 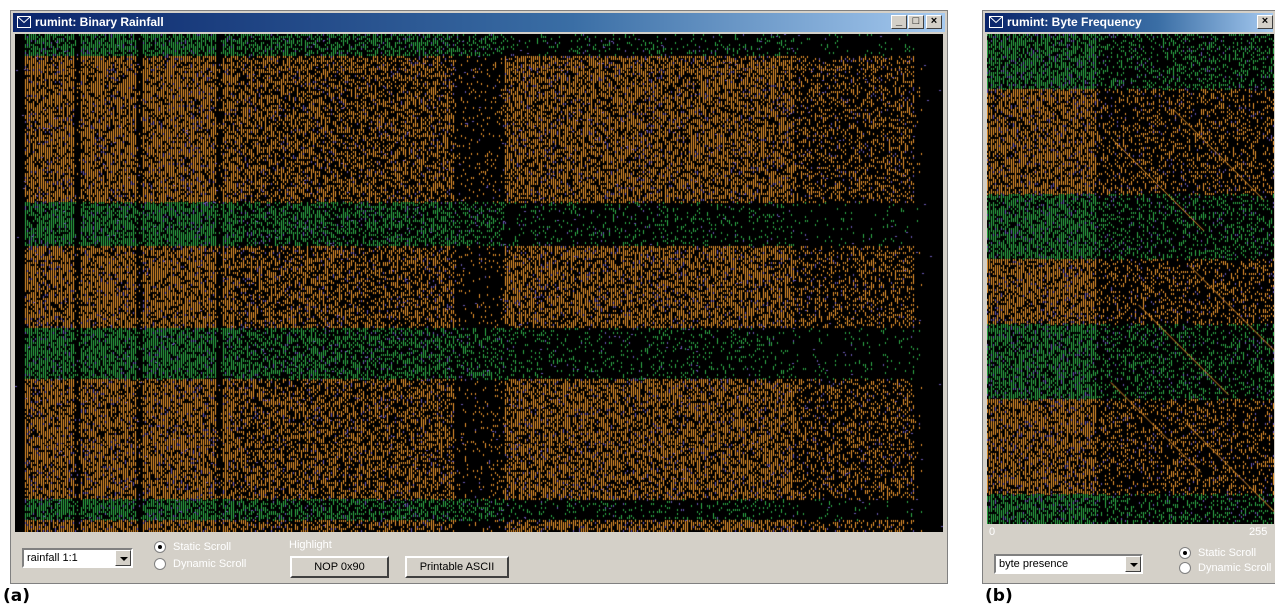 I want to click on view-mode-value: rainfall 1:1, so click(x=52, y=558).